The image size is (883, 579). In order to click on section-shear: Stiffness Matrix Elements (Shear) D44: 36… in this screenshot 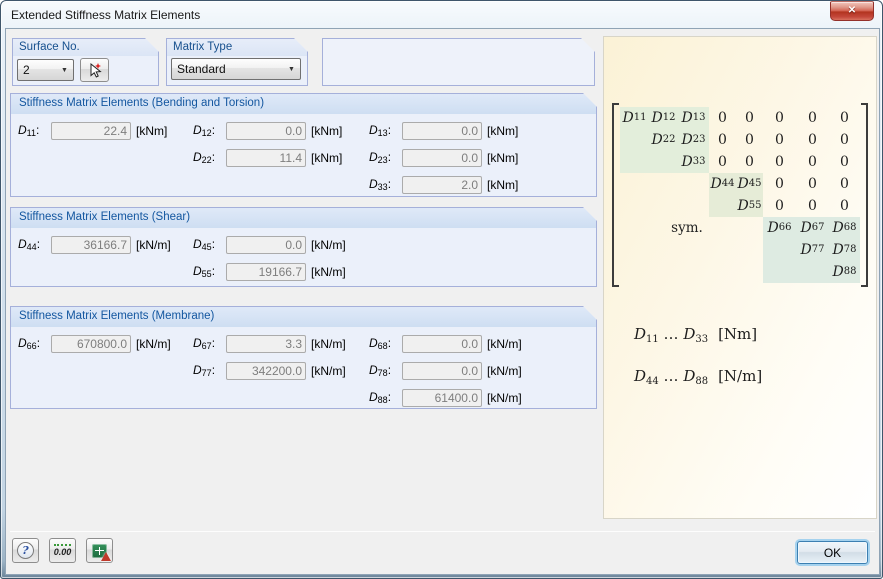, I will do `click(303, 247)`.